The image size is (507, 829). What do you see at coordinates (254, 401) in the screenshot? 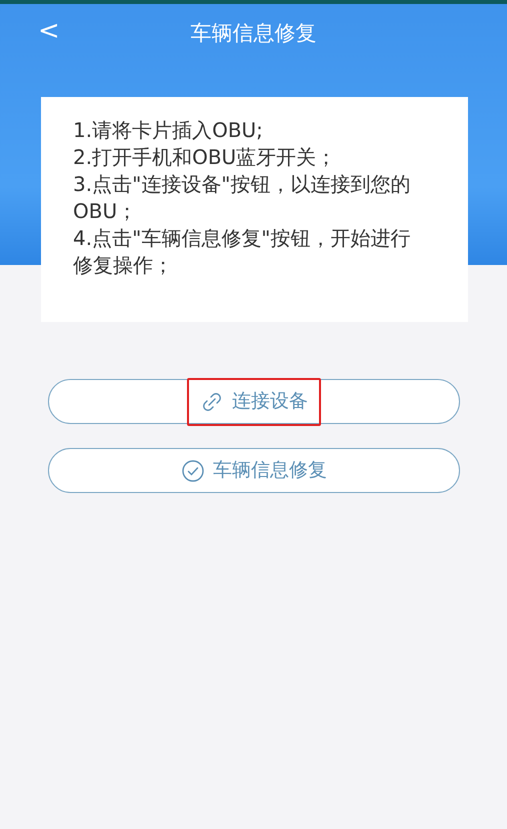
I see `action-button: 连接设备` at bounding box center [254, 401].